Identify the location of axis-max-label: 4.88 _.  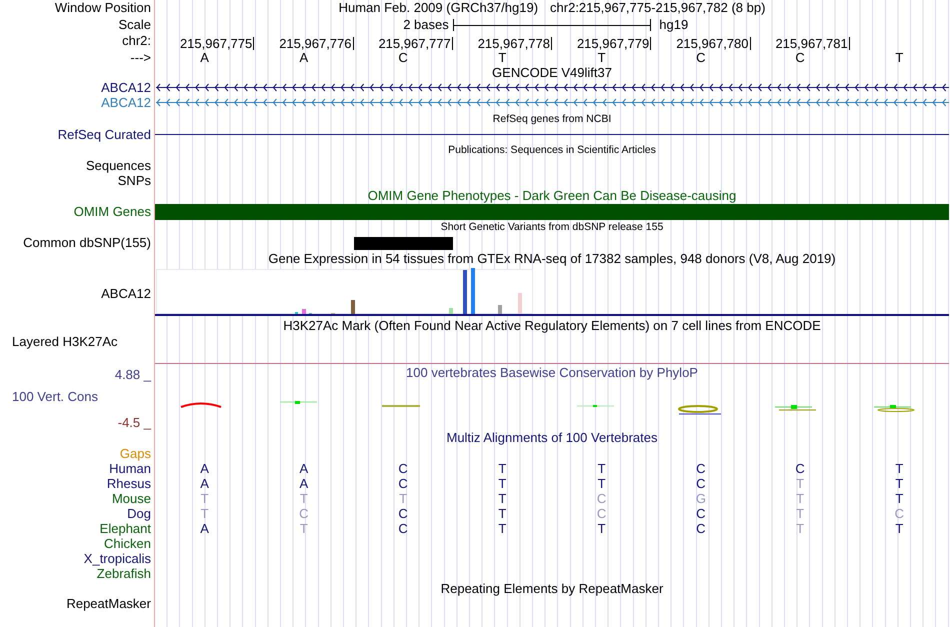
(132, 374).